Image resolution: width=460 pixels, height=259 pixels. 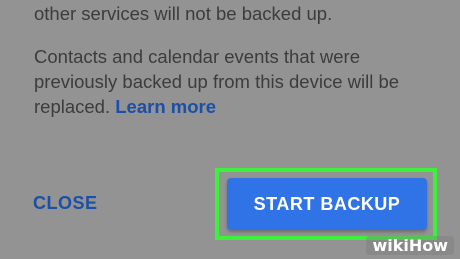 What do you see at coordinates (65, 203) in the screenshot?
I see `close-button: CLOSE` at bounding box center [65, 203].